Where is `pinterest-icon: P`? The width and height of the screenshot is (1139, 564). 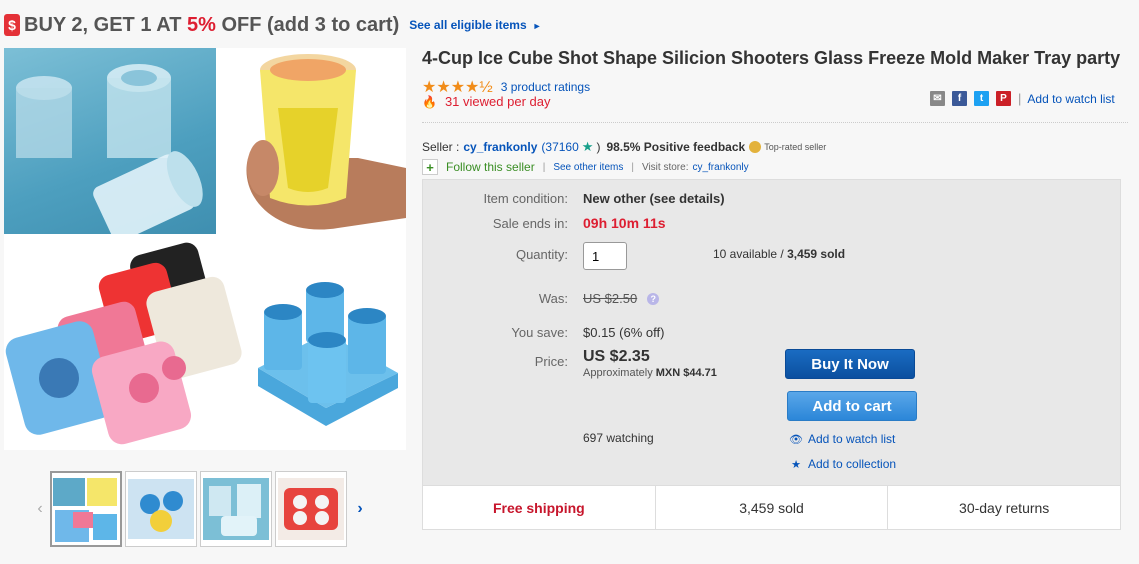 pinterest-icon: P is located at coordinates (1003, 98).